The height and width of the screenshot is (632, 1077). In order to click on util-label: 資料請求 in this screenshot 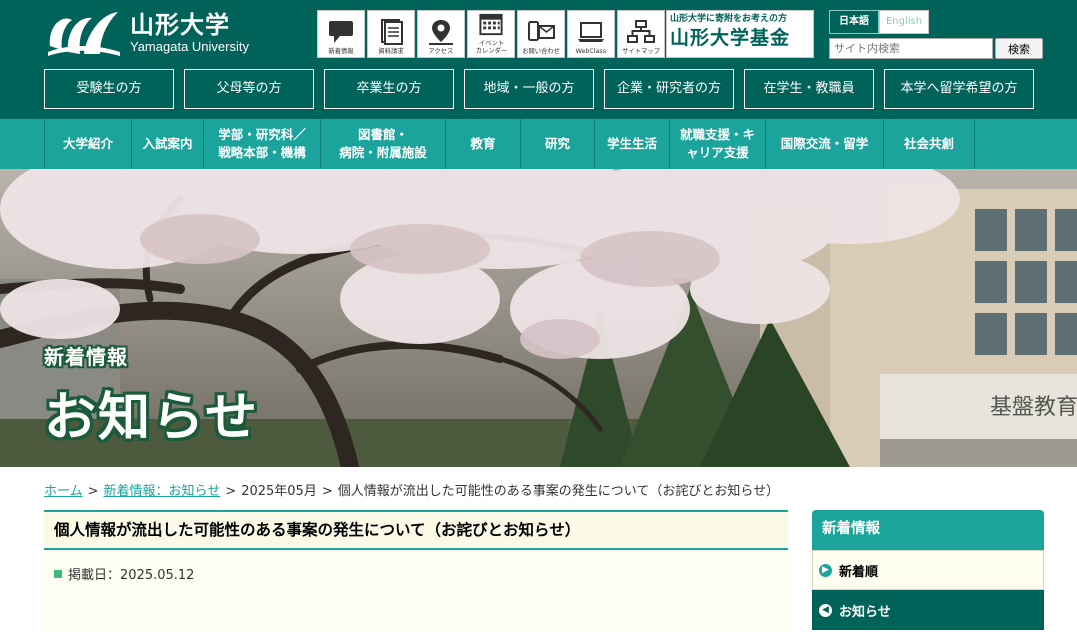, I will do `click(391, 51)`.